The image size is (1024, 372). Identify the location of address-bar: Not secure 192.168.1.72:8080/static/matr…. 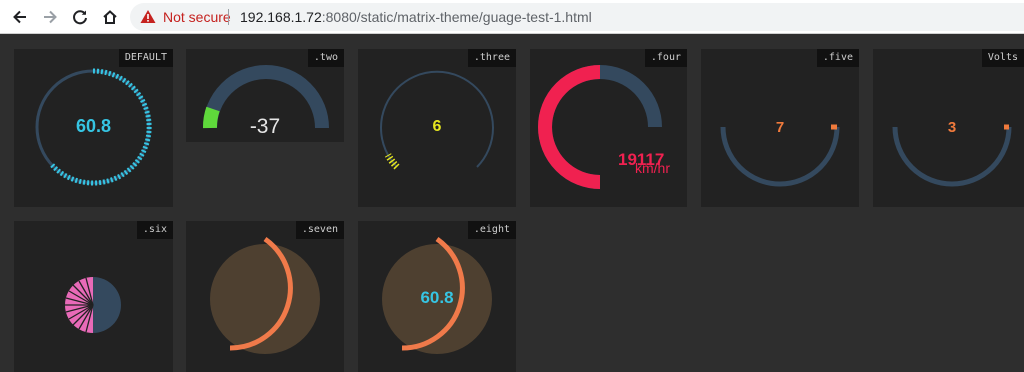
(577, 17).